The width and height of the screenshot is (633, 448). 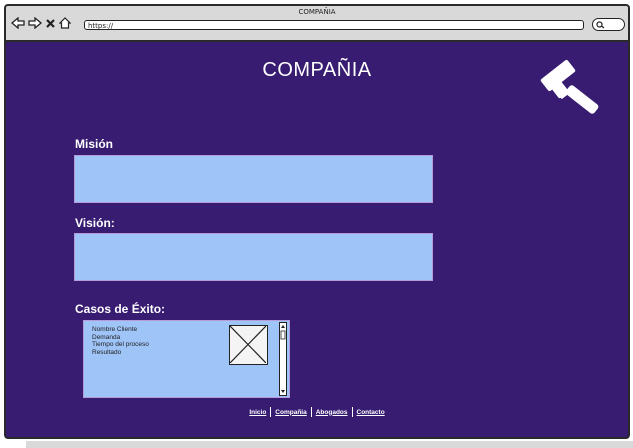 I want to click on footer-link-inicio: Inicio, so click(x=257, y=412).